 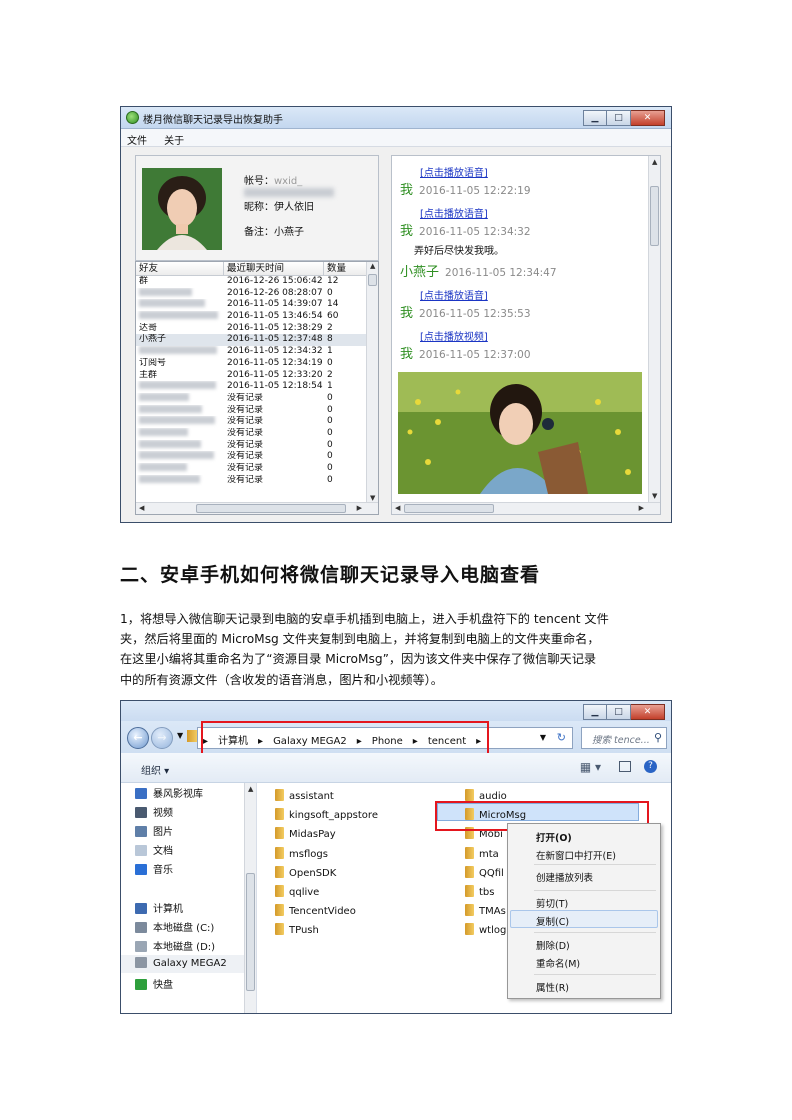 I want to click on table-row: 2016-12-26 08:28:07 0, so click(x=252, y=293).